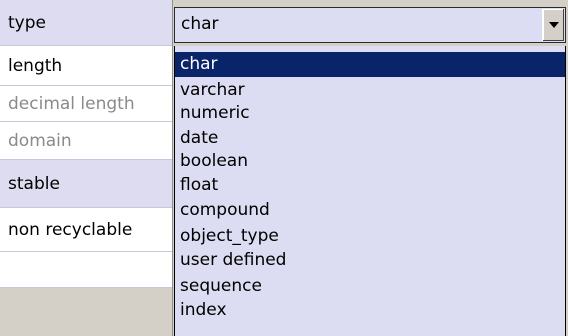 The width and height of the screenshot is (568, 336). I want to click on option-varchar: varchar, so click(370, 90).